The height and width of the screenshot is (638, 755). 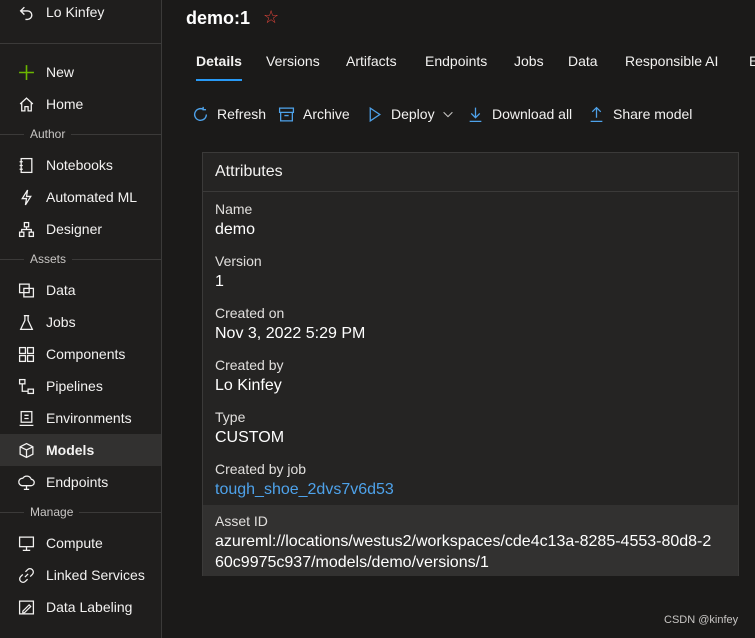 I want to click on back-arrow-icon, so click(x=26, y=12).